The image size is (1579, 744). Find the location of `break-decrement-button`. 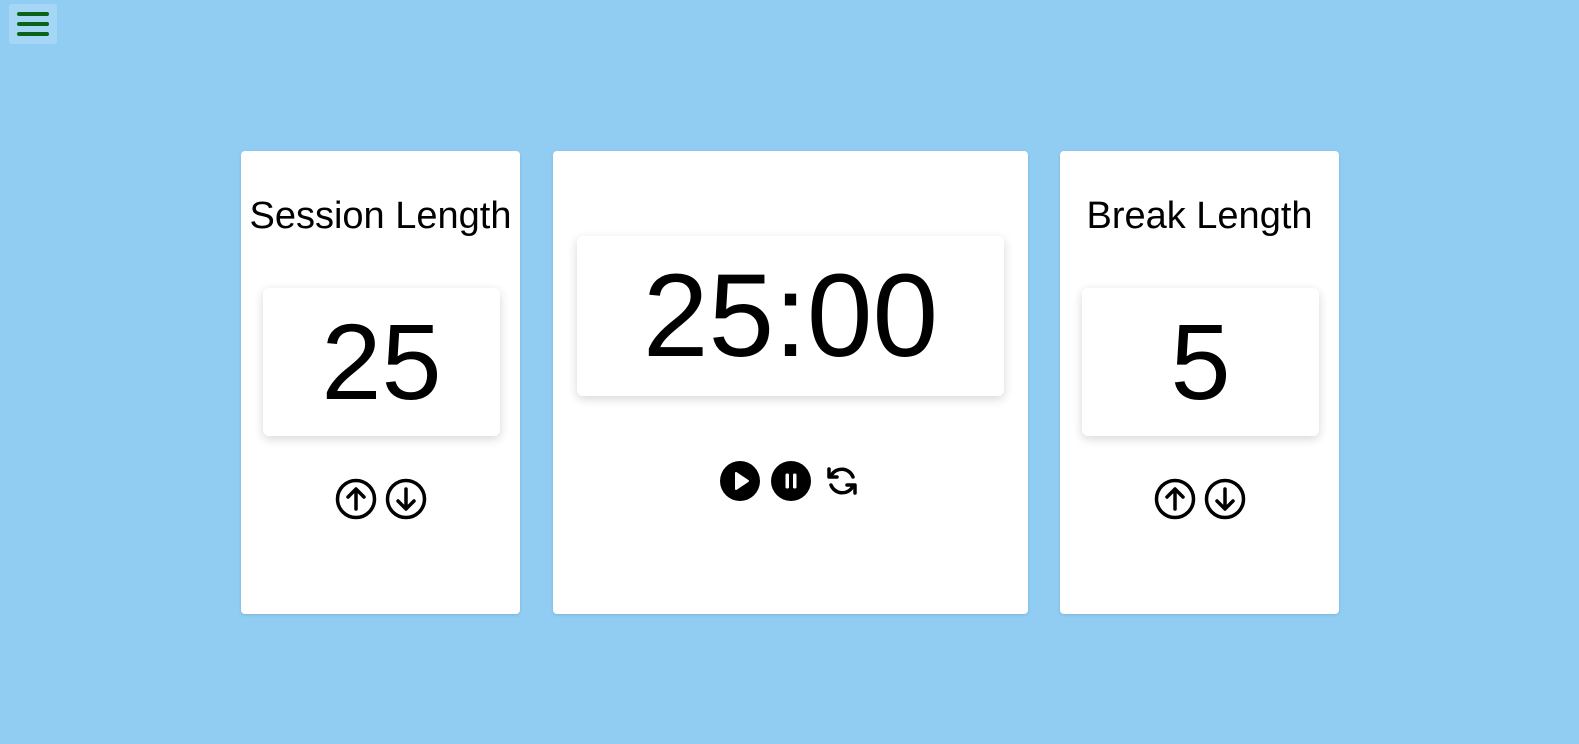

break-decrement-button is located at coordinates (1225, 499).